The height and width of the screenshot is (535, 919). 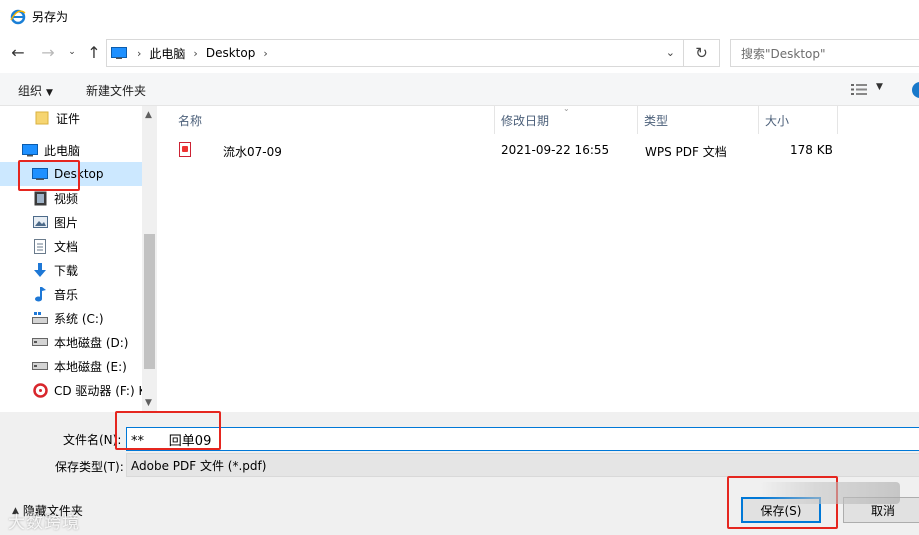 What do you see at coordinates (781, 510) in the screenshot?
I see `save-label: 保存(S)` at bounding box center [781, 510].